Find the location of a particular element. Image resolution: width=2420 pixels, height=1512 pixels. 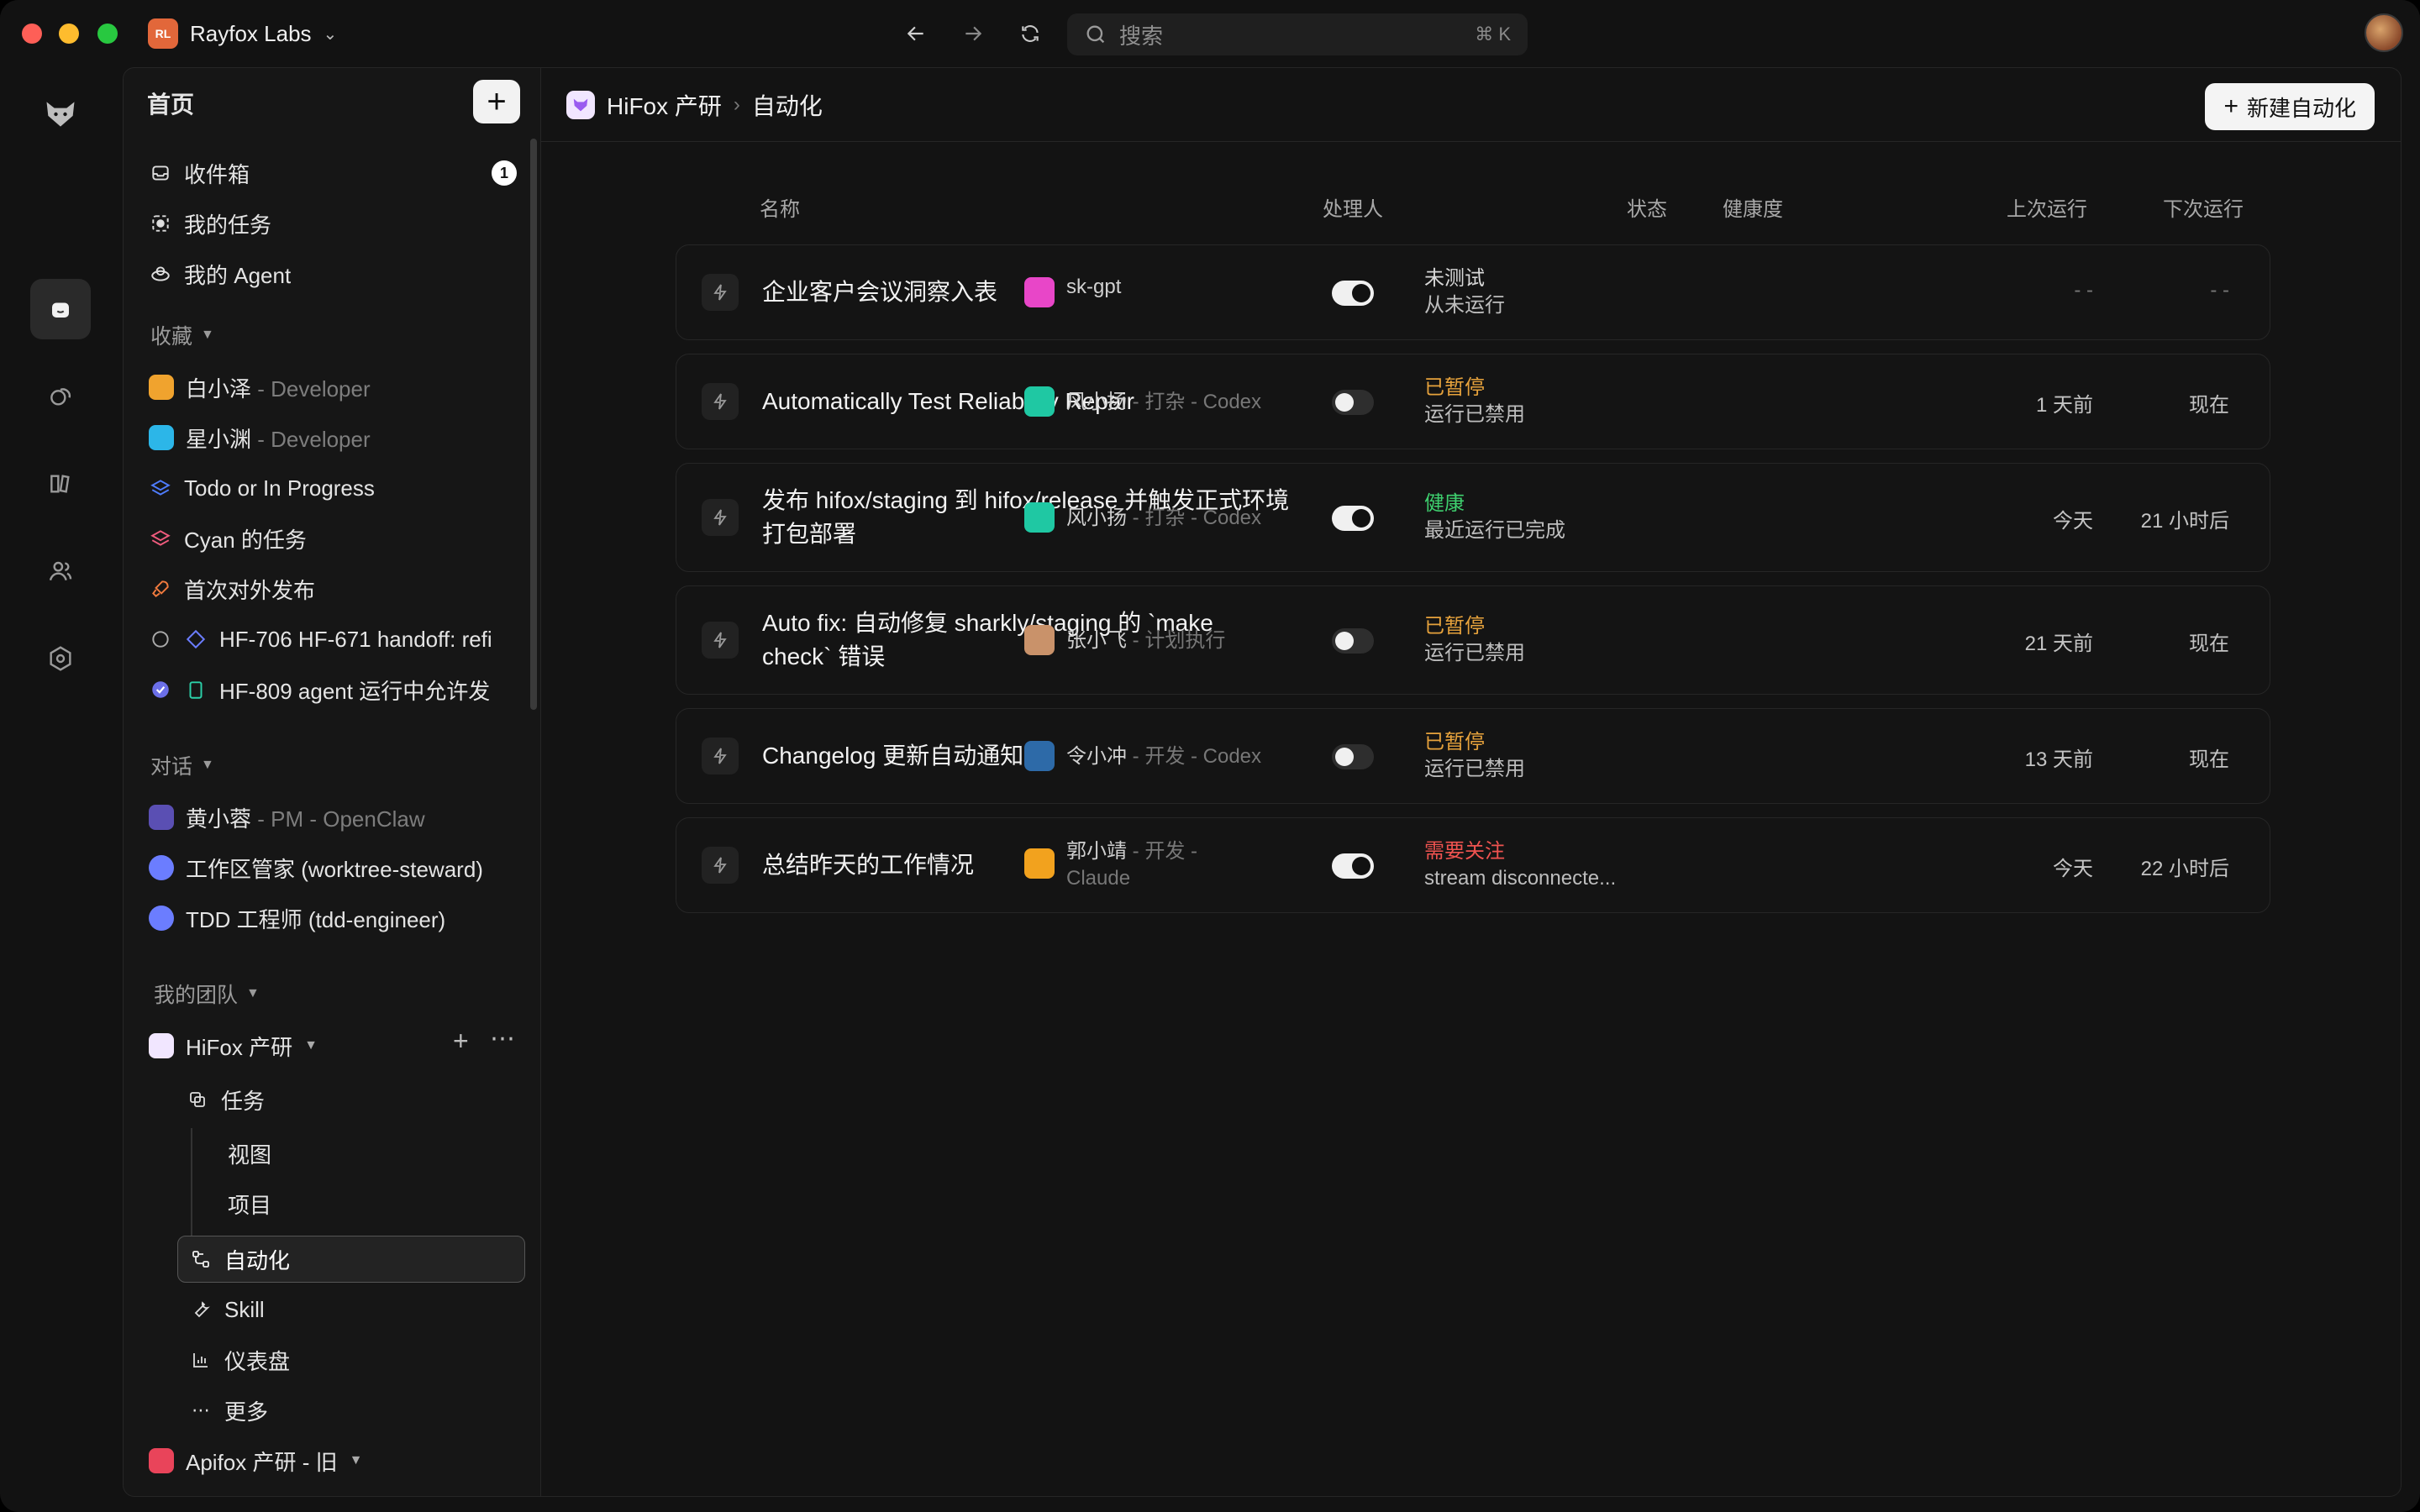

team-nav-automation: 自动化 is located at coordinates (240, 1259).